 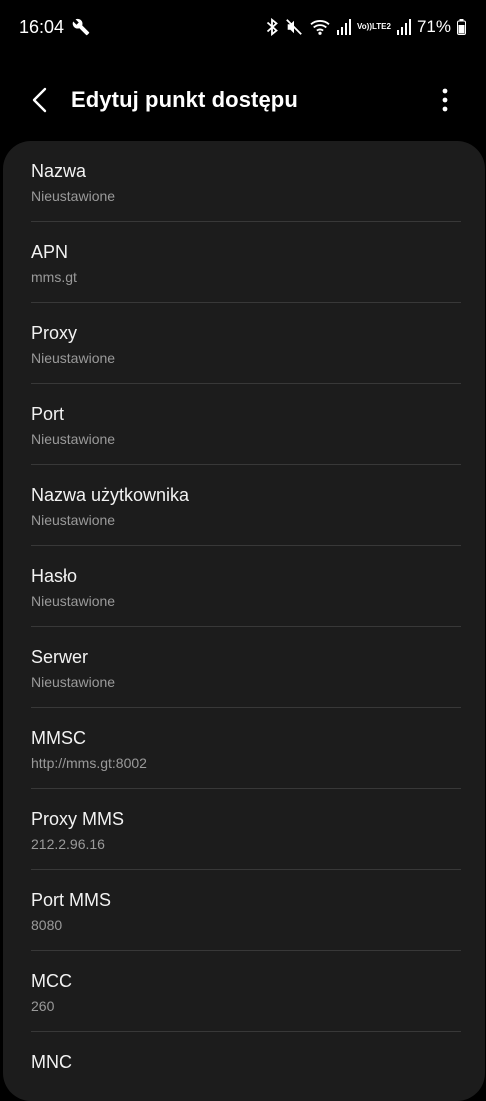 What do you see at coordinates (244, 748) in the screenshot?
I see `field-mmsc: MMSC http://mms.gt:8002` at bounding box center [244, 748].